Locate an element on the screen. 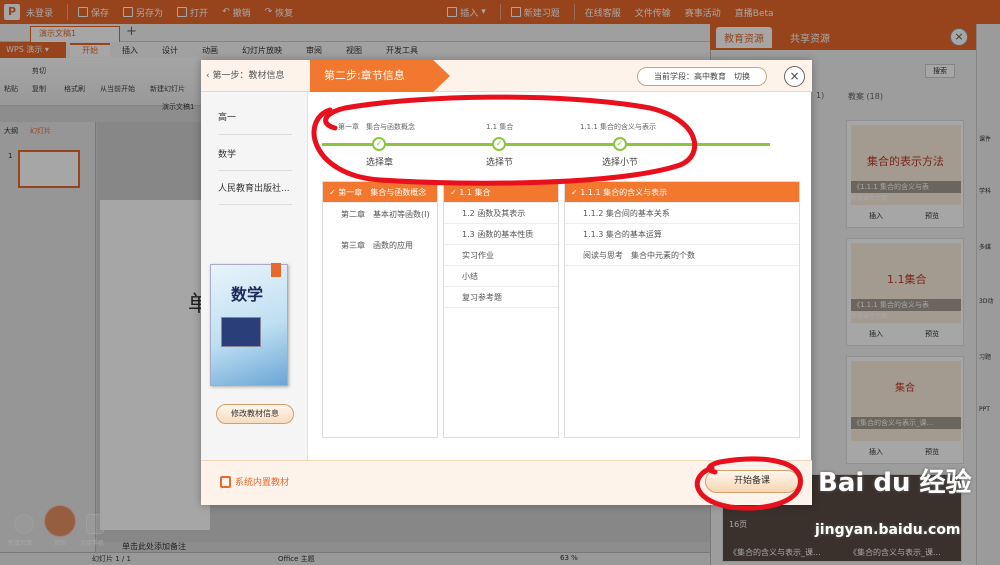  step2-current: 第二步:章节信息 is located at coordinates (380, 76).